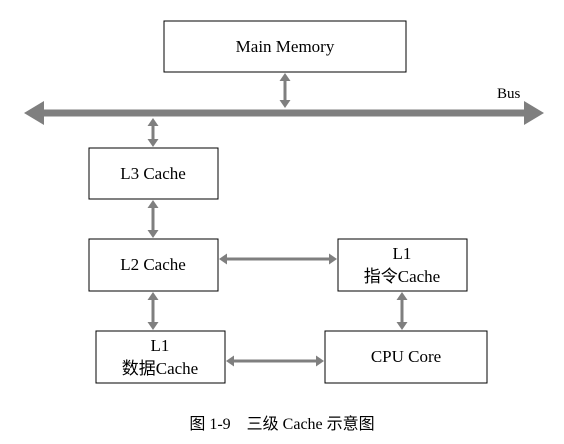  What do you see at coordinates (153, 326) in the screenshot?
I see `arrow-l2-l1d-head-end` at bounding box center [153, 326].